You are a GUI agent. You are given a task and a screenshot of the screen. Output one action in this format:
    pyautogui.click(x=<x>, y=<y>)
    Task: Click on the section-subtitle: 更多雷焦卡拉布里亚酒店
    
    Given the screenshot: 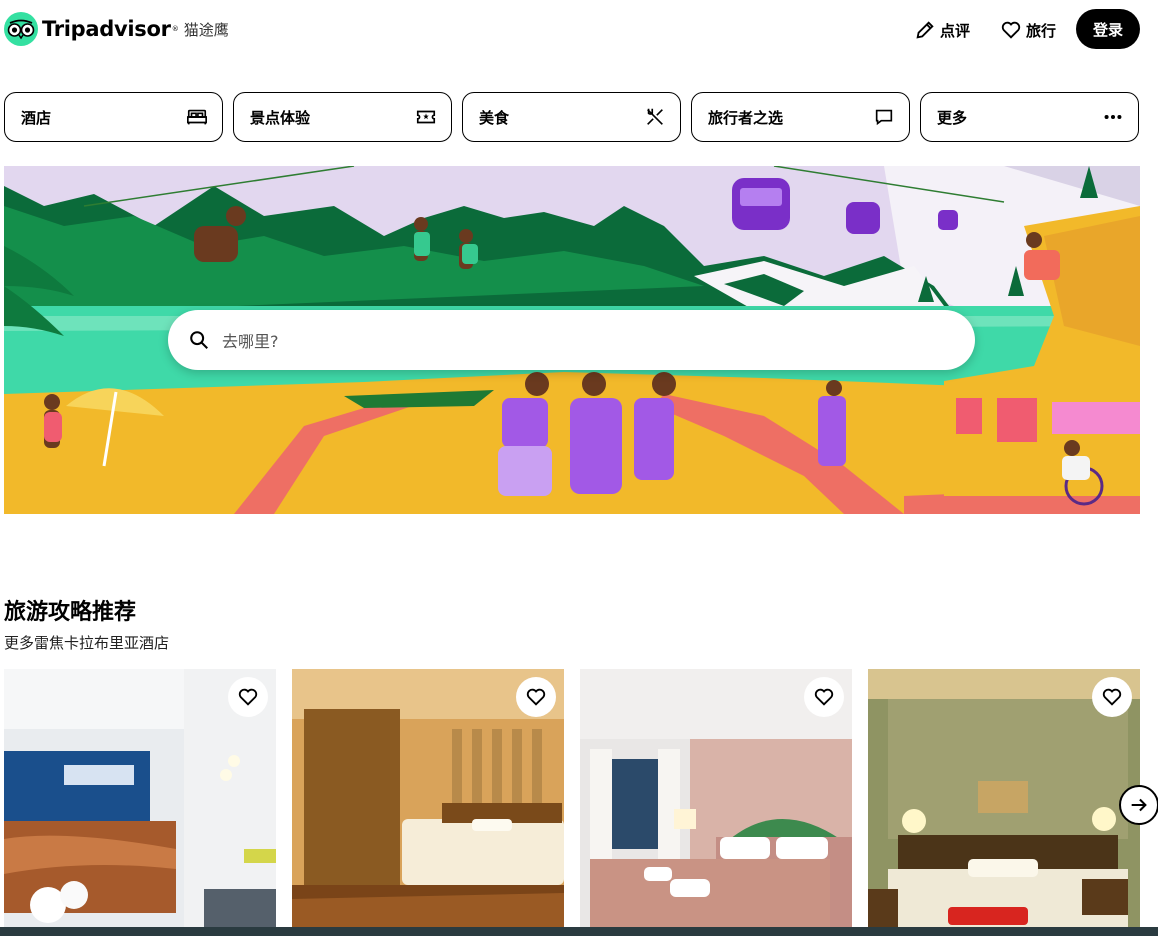 What is the action you would take?
    pyautogui.click(x=86, y=642)
    